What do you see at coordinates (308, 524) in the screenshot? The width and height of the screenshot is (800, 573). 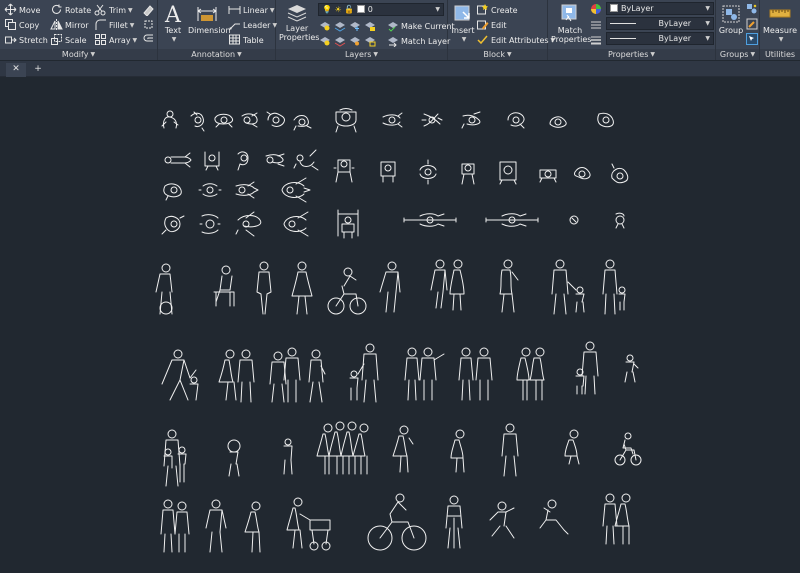 I see `person-with-stroller` at bounding box center [308, 524].